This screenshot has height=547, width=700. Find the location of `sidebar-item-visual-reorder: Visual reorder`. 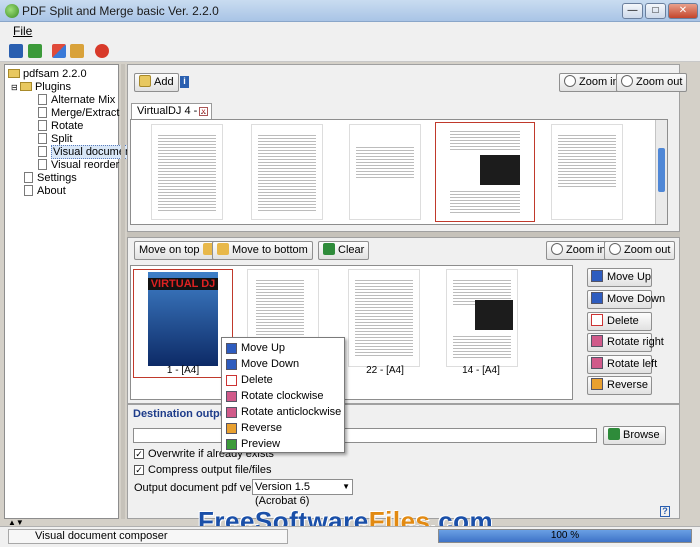

sidebar-item-visual-reorder: Visual reorder is located at coordinates (78, 165).